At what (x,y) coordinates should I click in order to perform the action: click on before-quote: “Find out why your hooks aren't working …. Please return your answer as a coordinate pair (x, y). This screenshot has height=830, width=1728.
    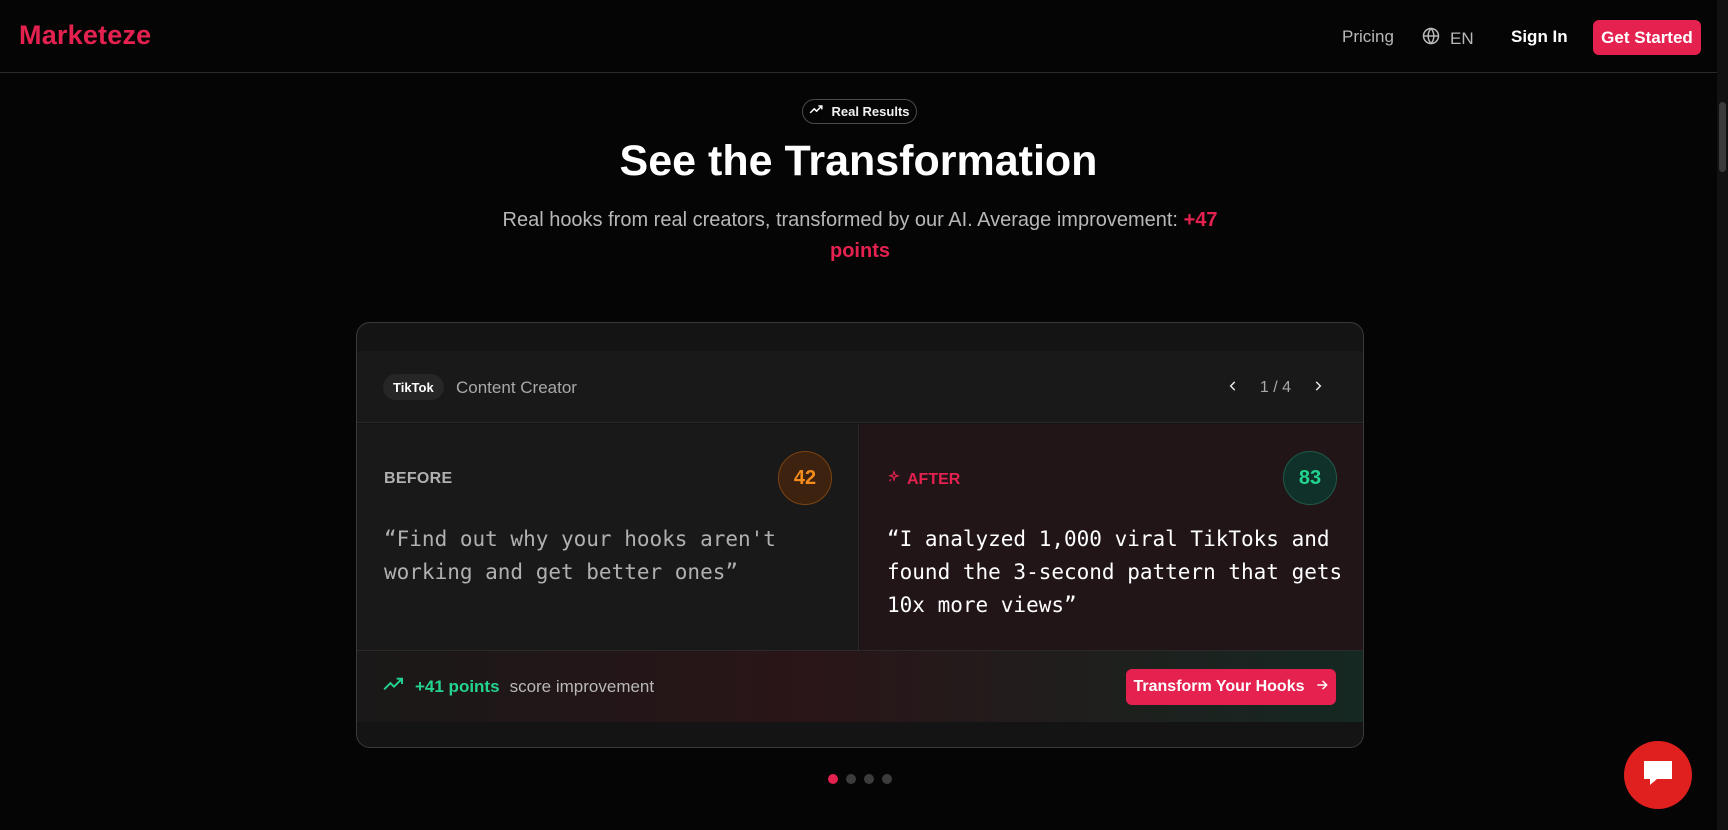
    Looking at the image, I should click on (580, 555).